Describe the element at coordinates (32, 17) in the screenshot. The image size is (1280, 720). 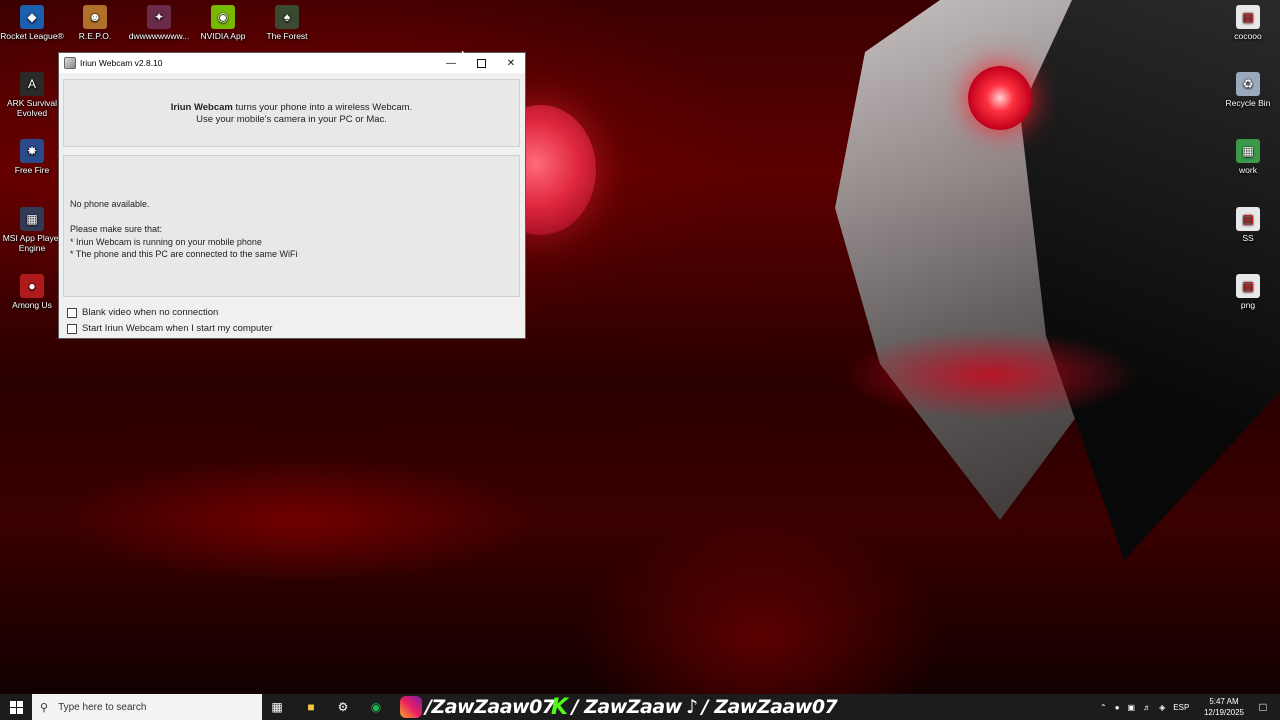
I see `rocket-league-icon: ◆` at that location.